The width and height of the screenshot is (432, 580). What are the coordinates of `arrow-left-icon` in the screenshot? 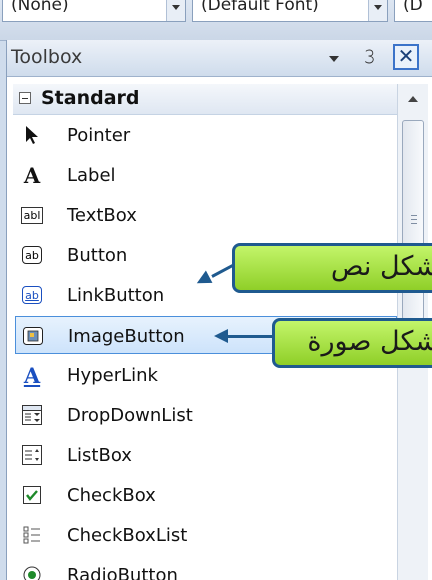 It's located at (221, 336).